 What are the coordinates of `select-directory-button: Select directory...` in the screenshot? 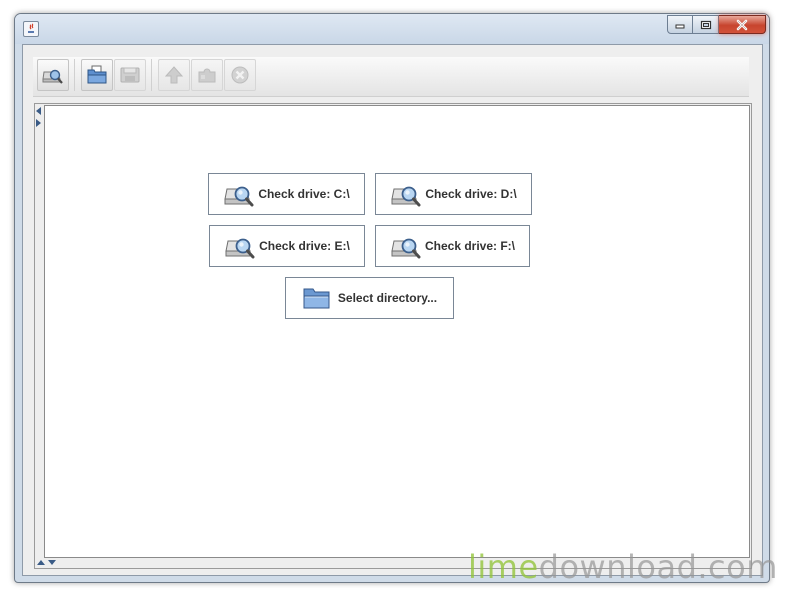 It's located at (369, 298).